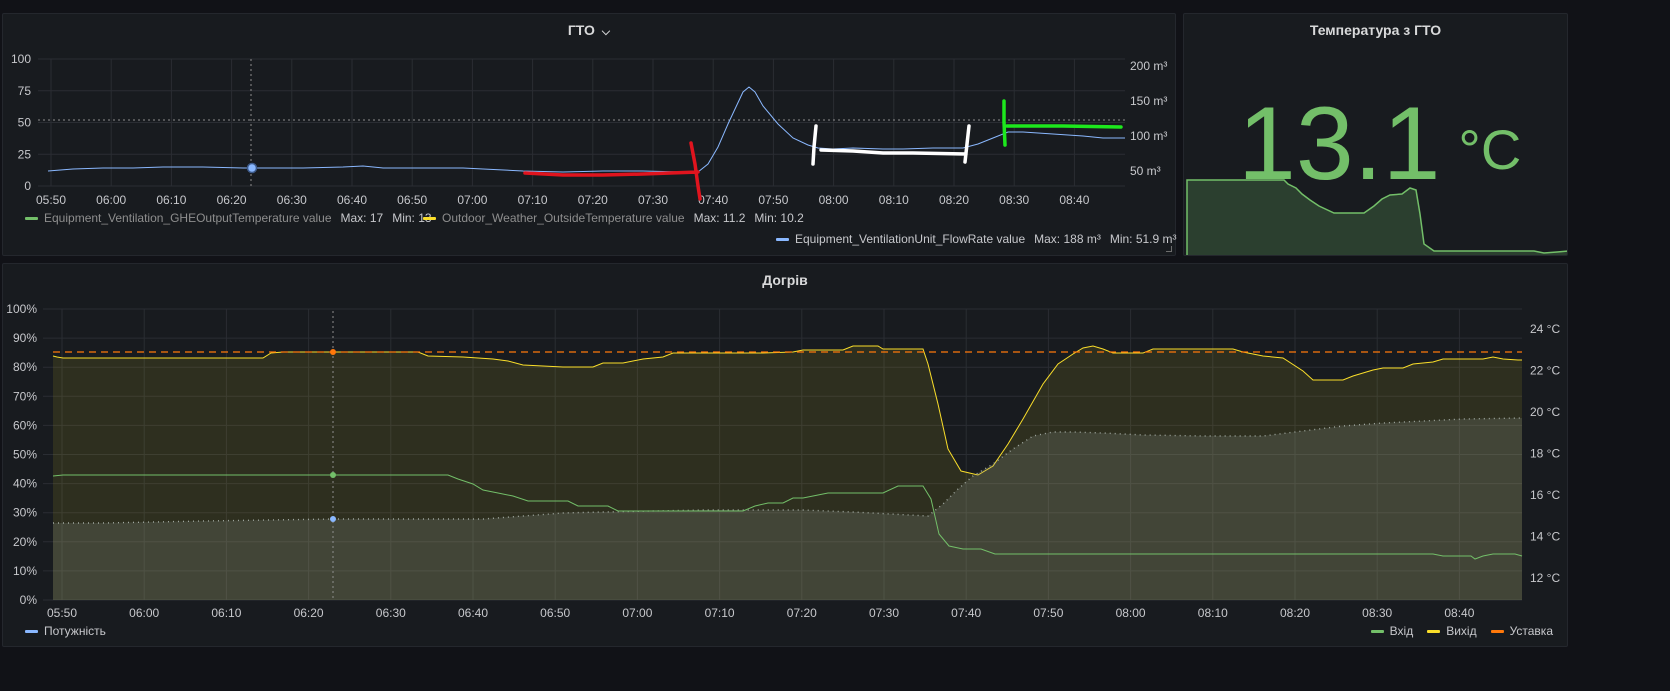  What do you see at coordinates (1545, 412) in the screenshot?
I see `y-right-axis-tick-label: 20 °C` at bounding box center [1545, 412].